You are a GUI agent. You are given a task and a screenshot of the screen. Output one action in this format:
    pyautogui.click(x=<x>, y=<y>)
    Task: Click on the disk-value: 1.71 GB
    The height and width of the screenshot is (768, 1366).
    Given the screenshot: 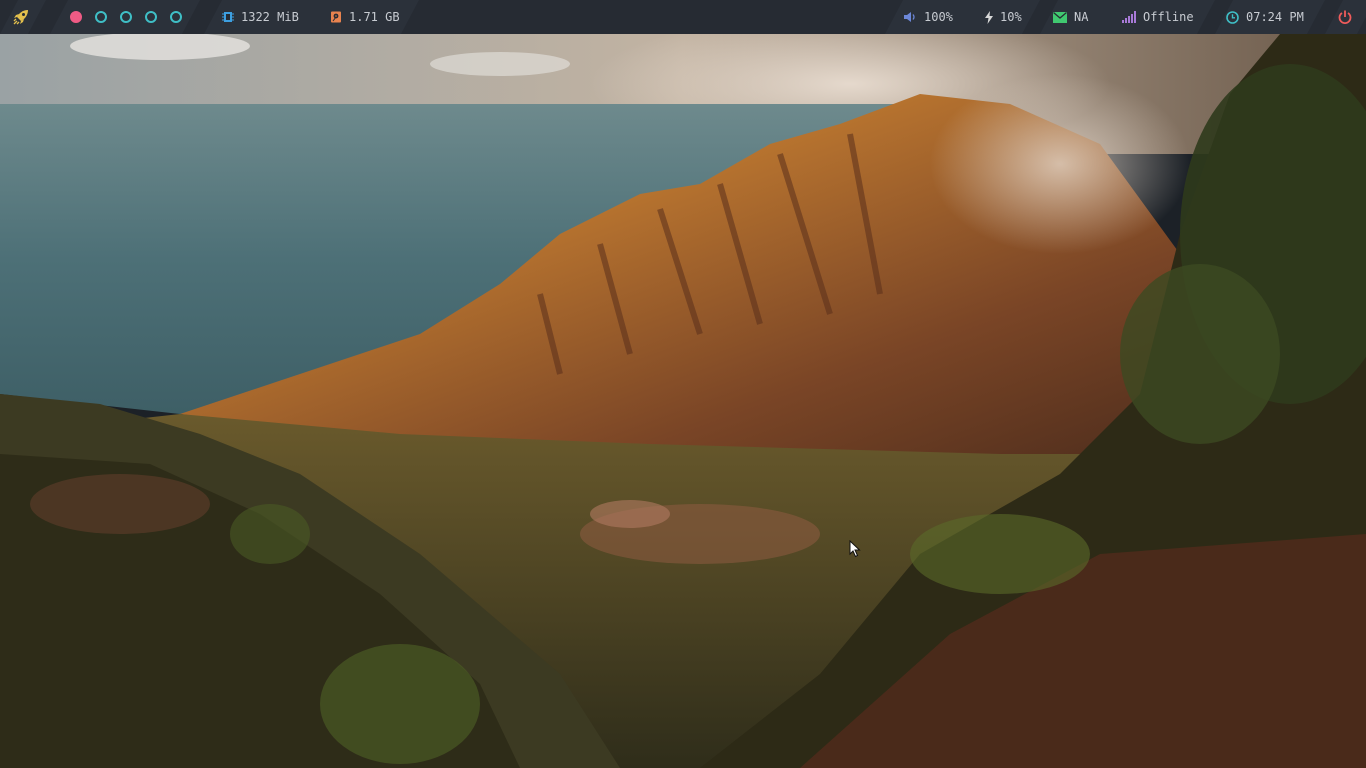 What is the action you would take?
    pyautogui.click(x=374, y=17)
    